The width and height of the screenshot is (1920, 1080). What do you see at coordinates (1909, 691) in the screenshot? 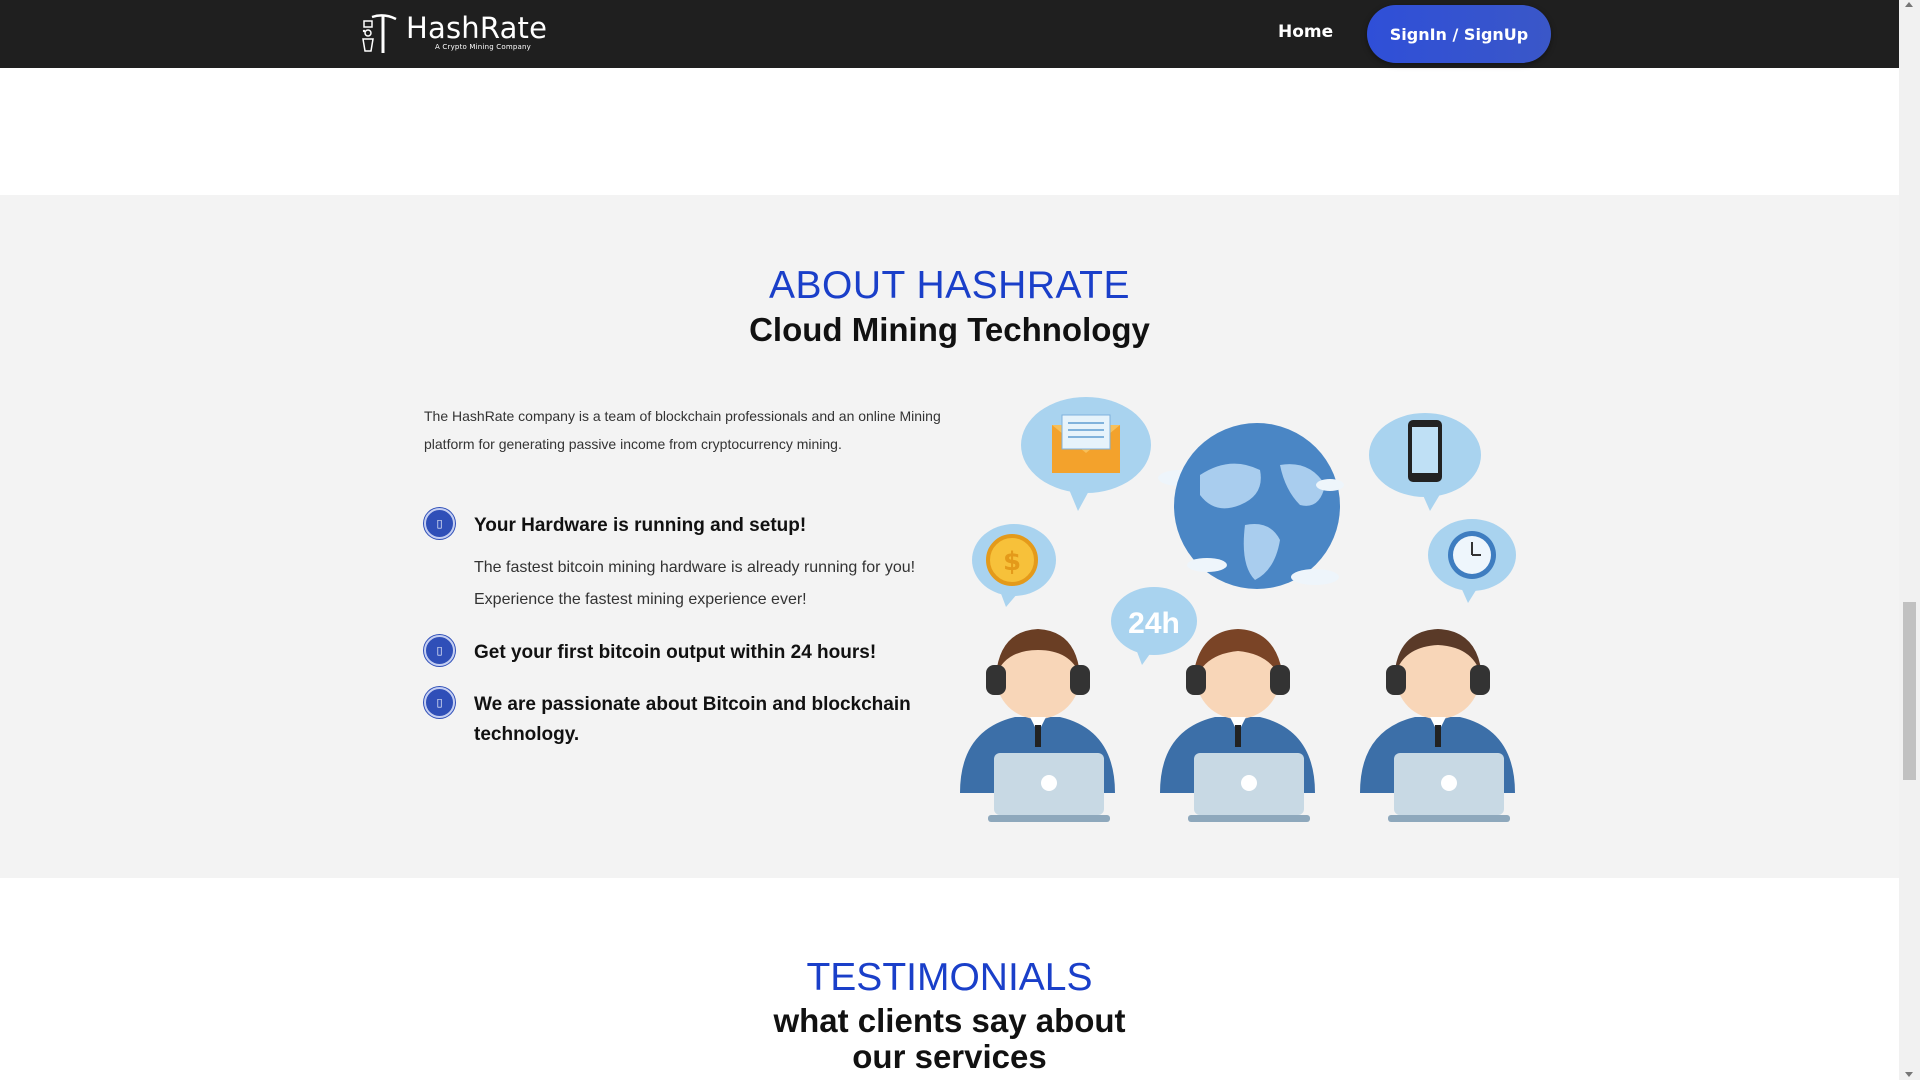
I see `scrollbar-thumb` at bounding box center [1909, 691].